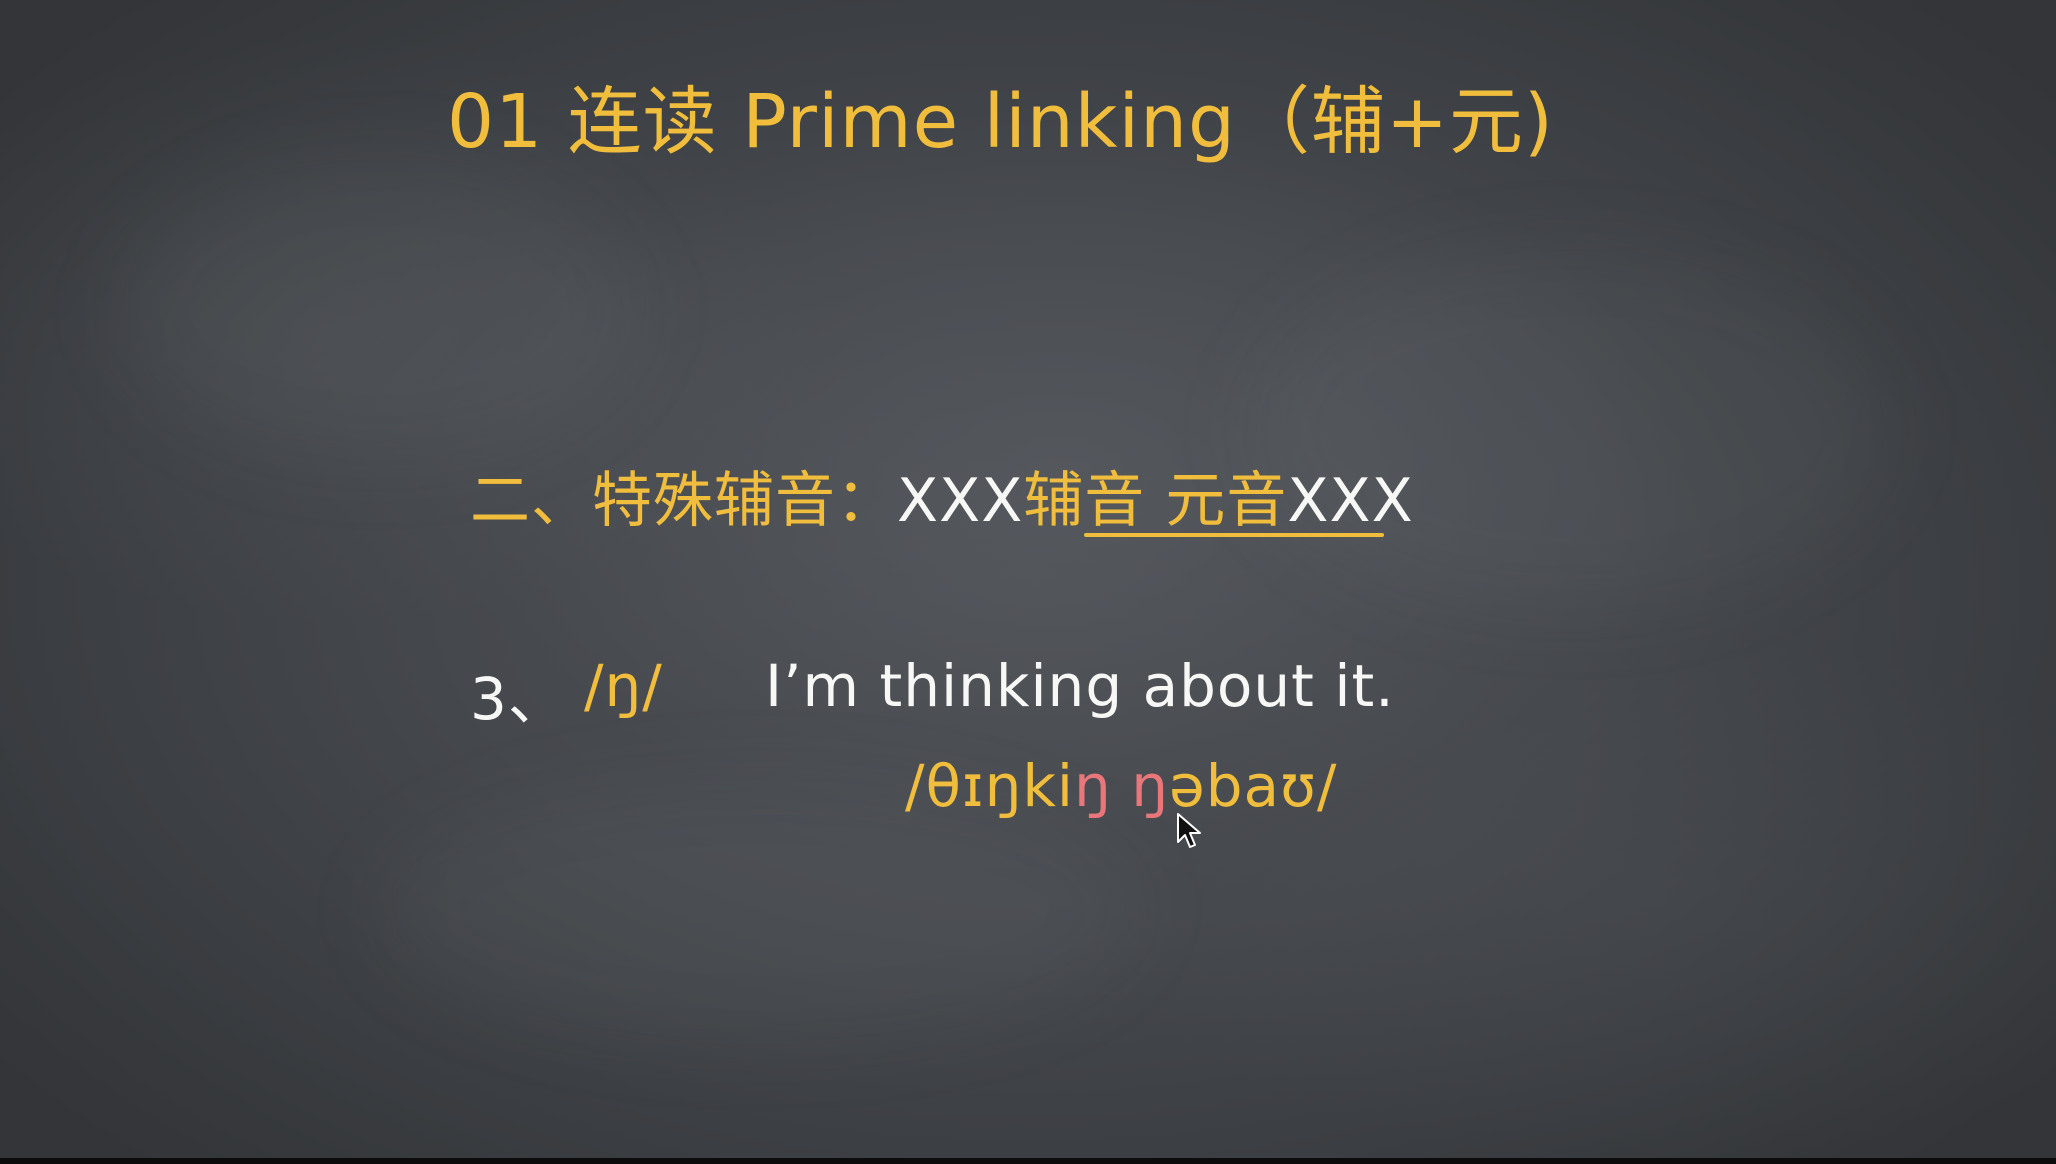 Image resolution: width=2056 pixels, height=1164 pixels. I want to click on example-number: 3、, so click(518, 699).